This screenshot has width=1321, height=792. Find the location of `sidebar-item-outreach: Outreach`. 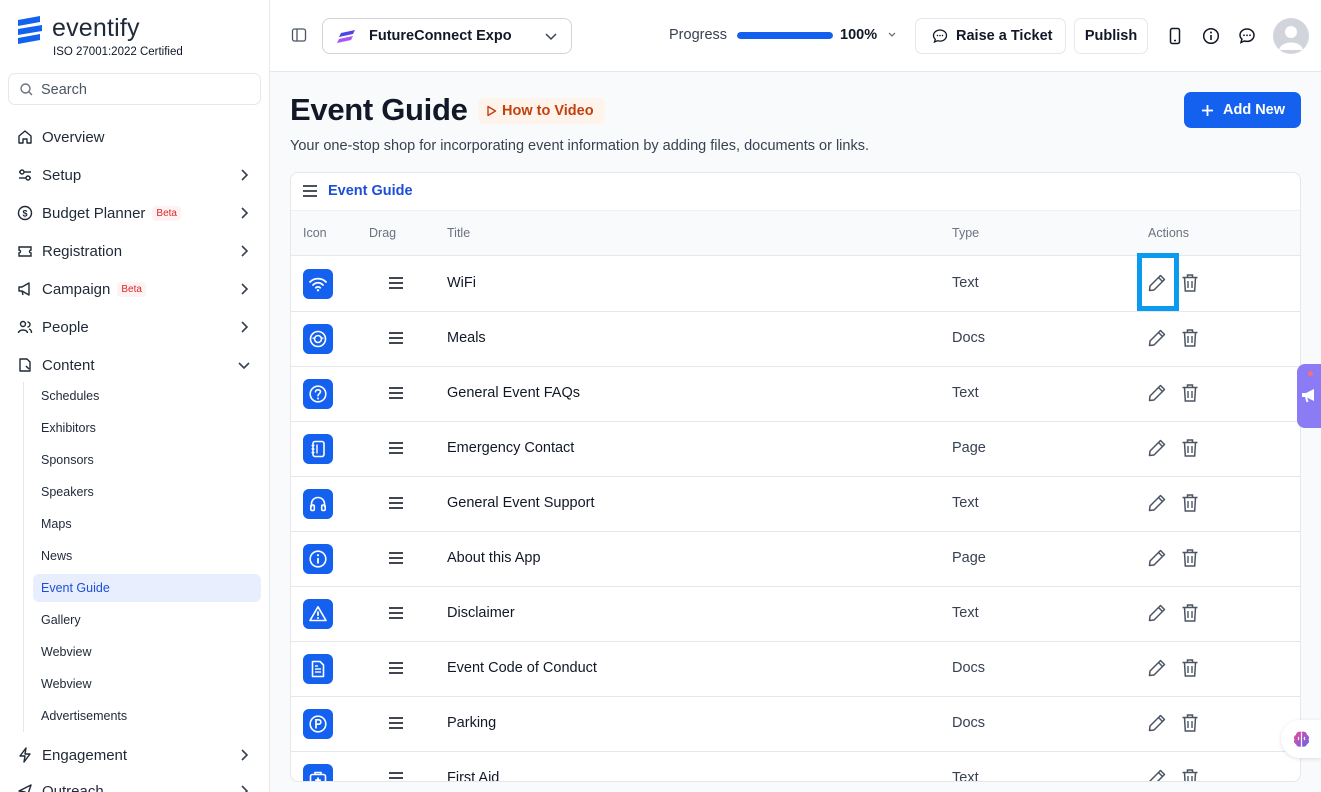

sidebar-item-outreach: Outreach is located at coordinates (134, 783).